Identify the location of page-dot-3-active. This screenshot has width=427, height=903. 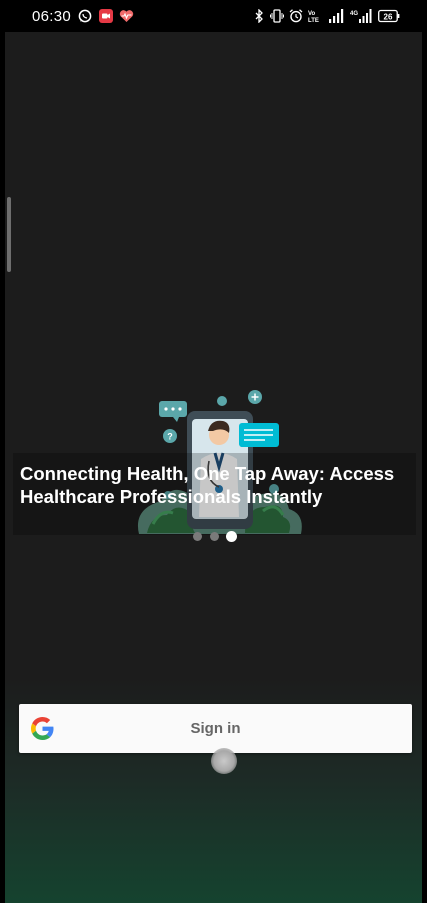
(231, 536).